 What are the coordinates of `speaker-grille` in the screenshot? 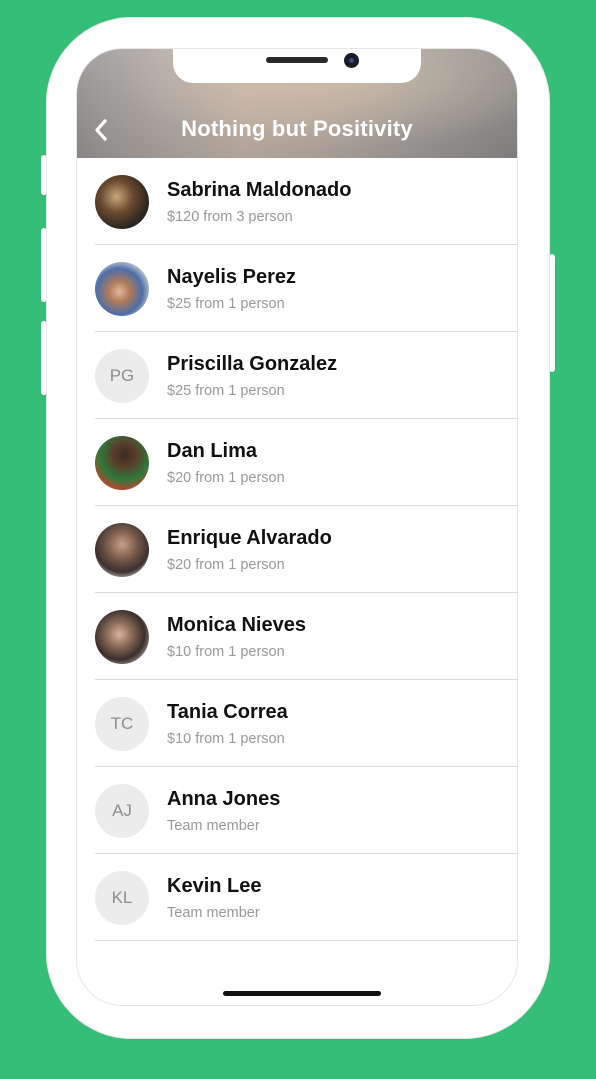 It's located at (297, 60).